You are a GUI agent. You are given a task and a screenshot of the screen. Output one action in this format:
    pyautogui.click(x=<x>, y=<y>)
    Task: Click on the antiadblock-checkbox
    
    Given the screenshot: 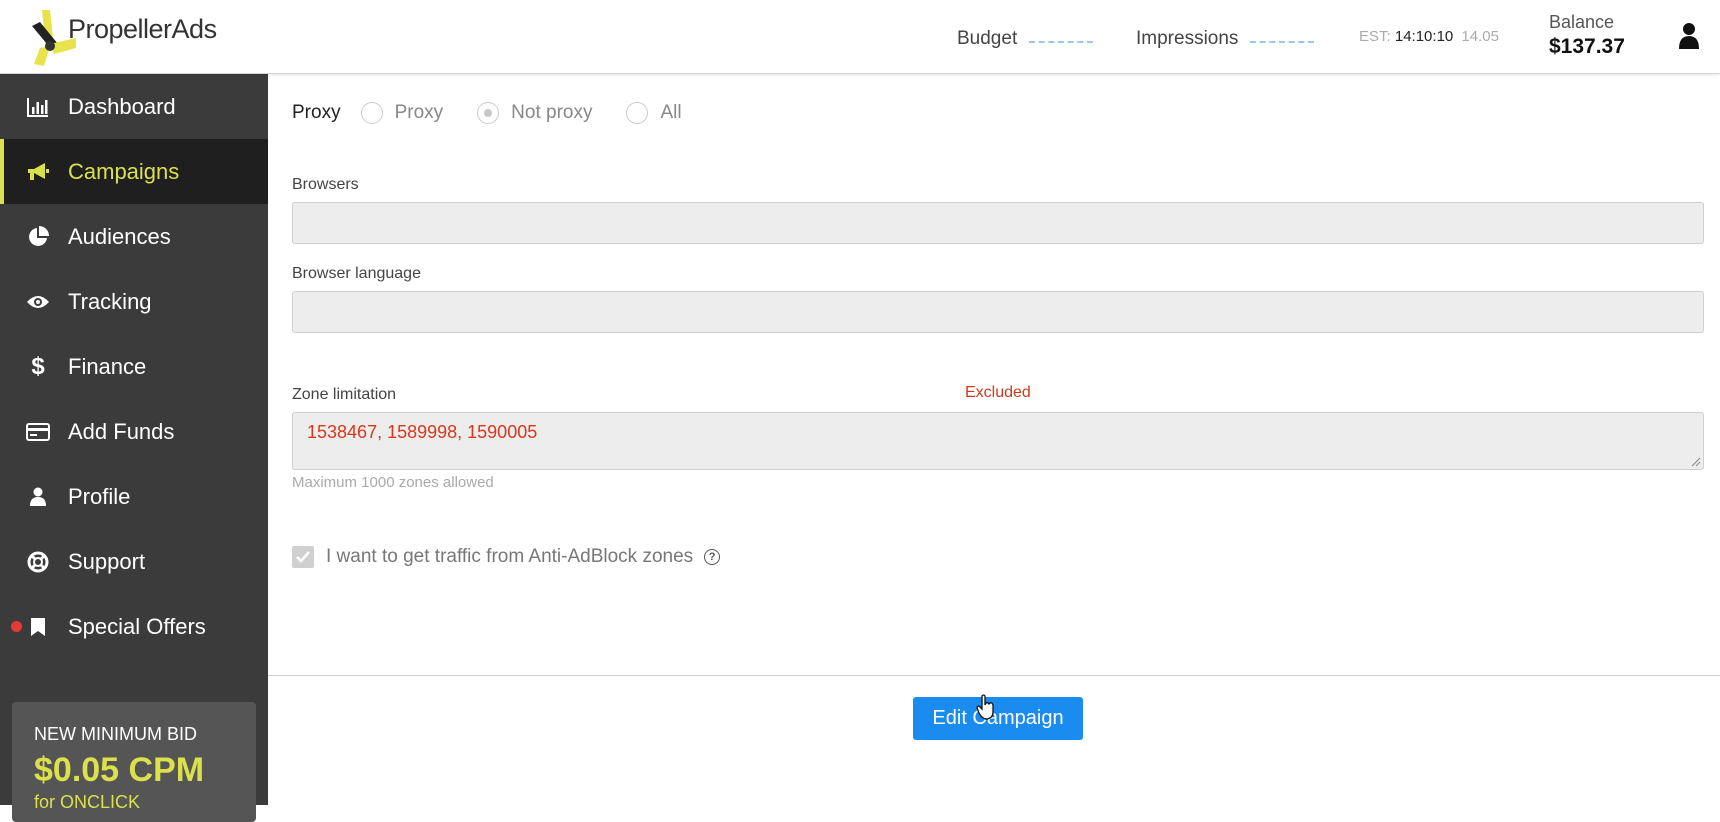 What is the action you would take?
    pyautogui.click(x=303, y=557)
    